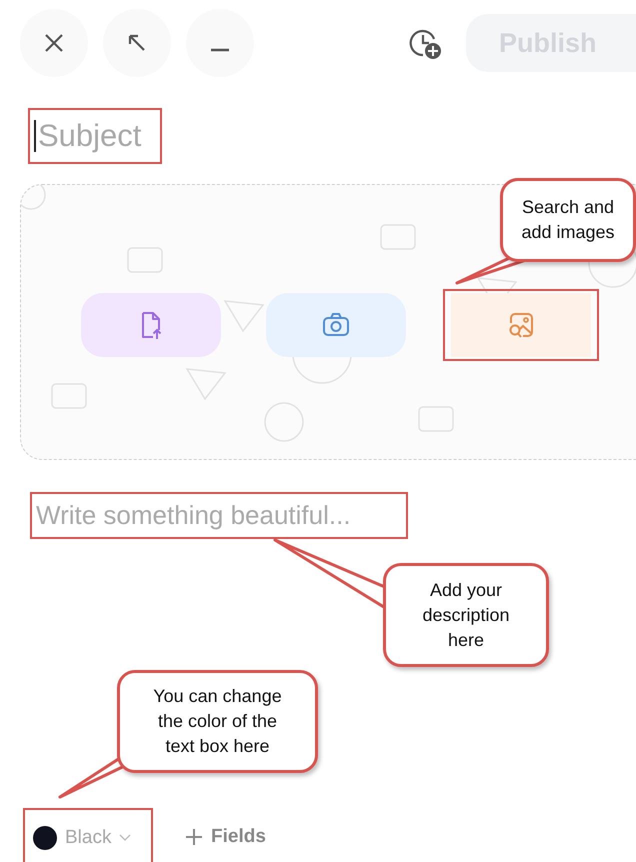 This screenshot has height=862, width=636. Describe the element at coordinates (220, 50) in the screenshot. I see `minimize-icon` at that location.